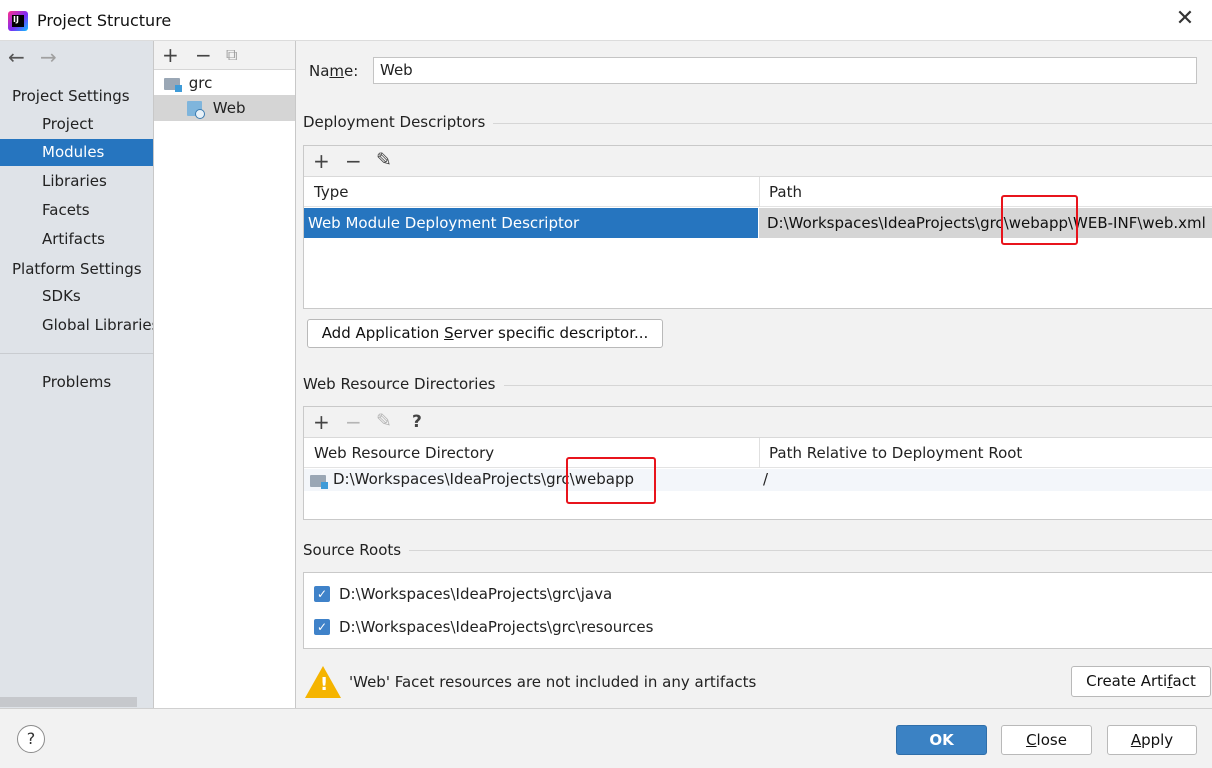  What do you see at coordinates (398, 122) in the screenshot?
I see `deployment-descriptors-title: Deployment Descriptors` at bounding box center [398, 122].